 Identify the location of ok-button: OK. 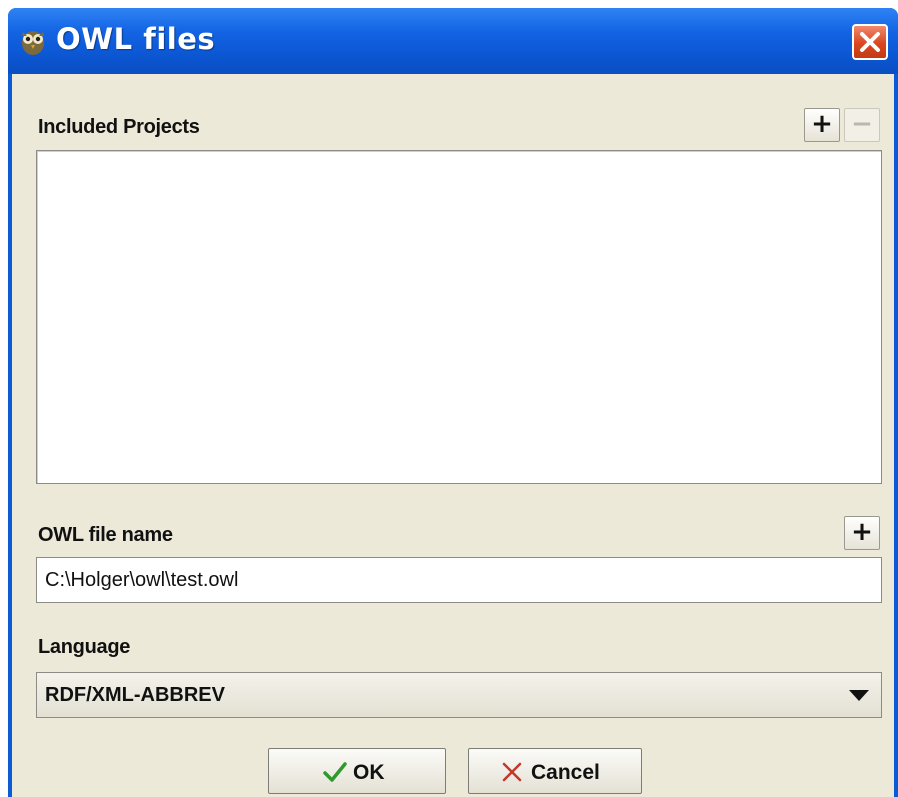
(357, 771).